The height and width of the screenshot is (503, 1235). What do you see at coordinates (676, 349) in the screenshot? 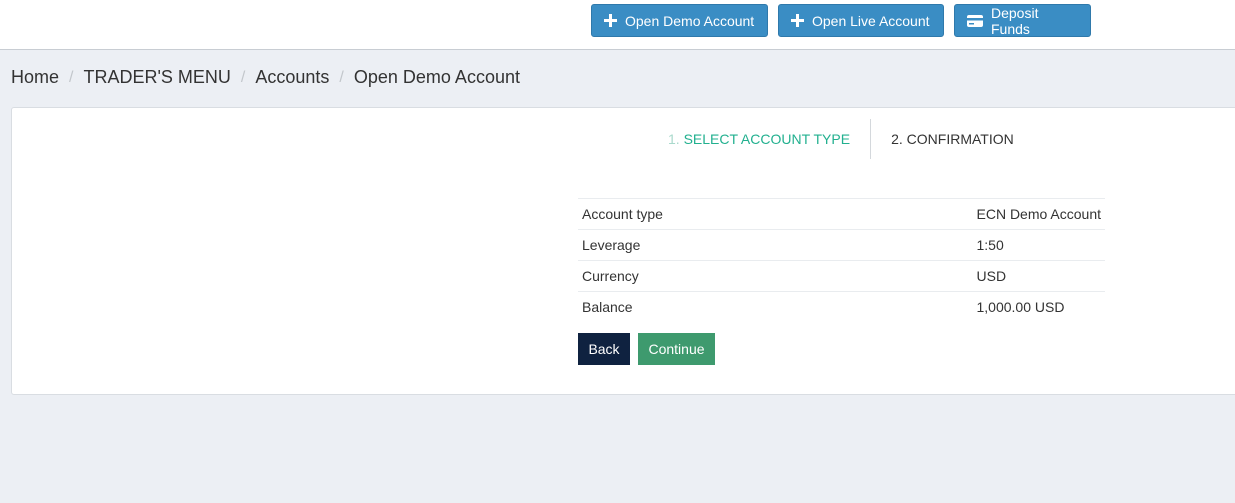
I see `continue-button: Continue` at bounding box center [676, 349].